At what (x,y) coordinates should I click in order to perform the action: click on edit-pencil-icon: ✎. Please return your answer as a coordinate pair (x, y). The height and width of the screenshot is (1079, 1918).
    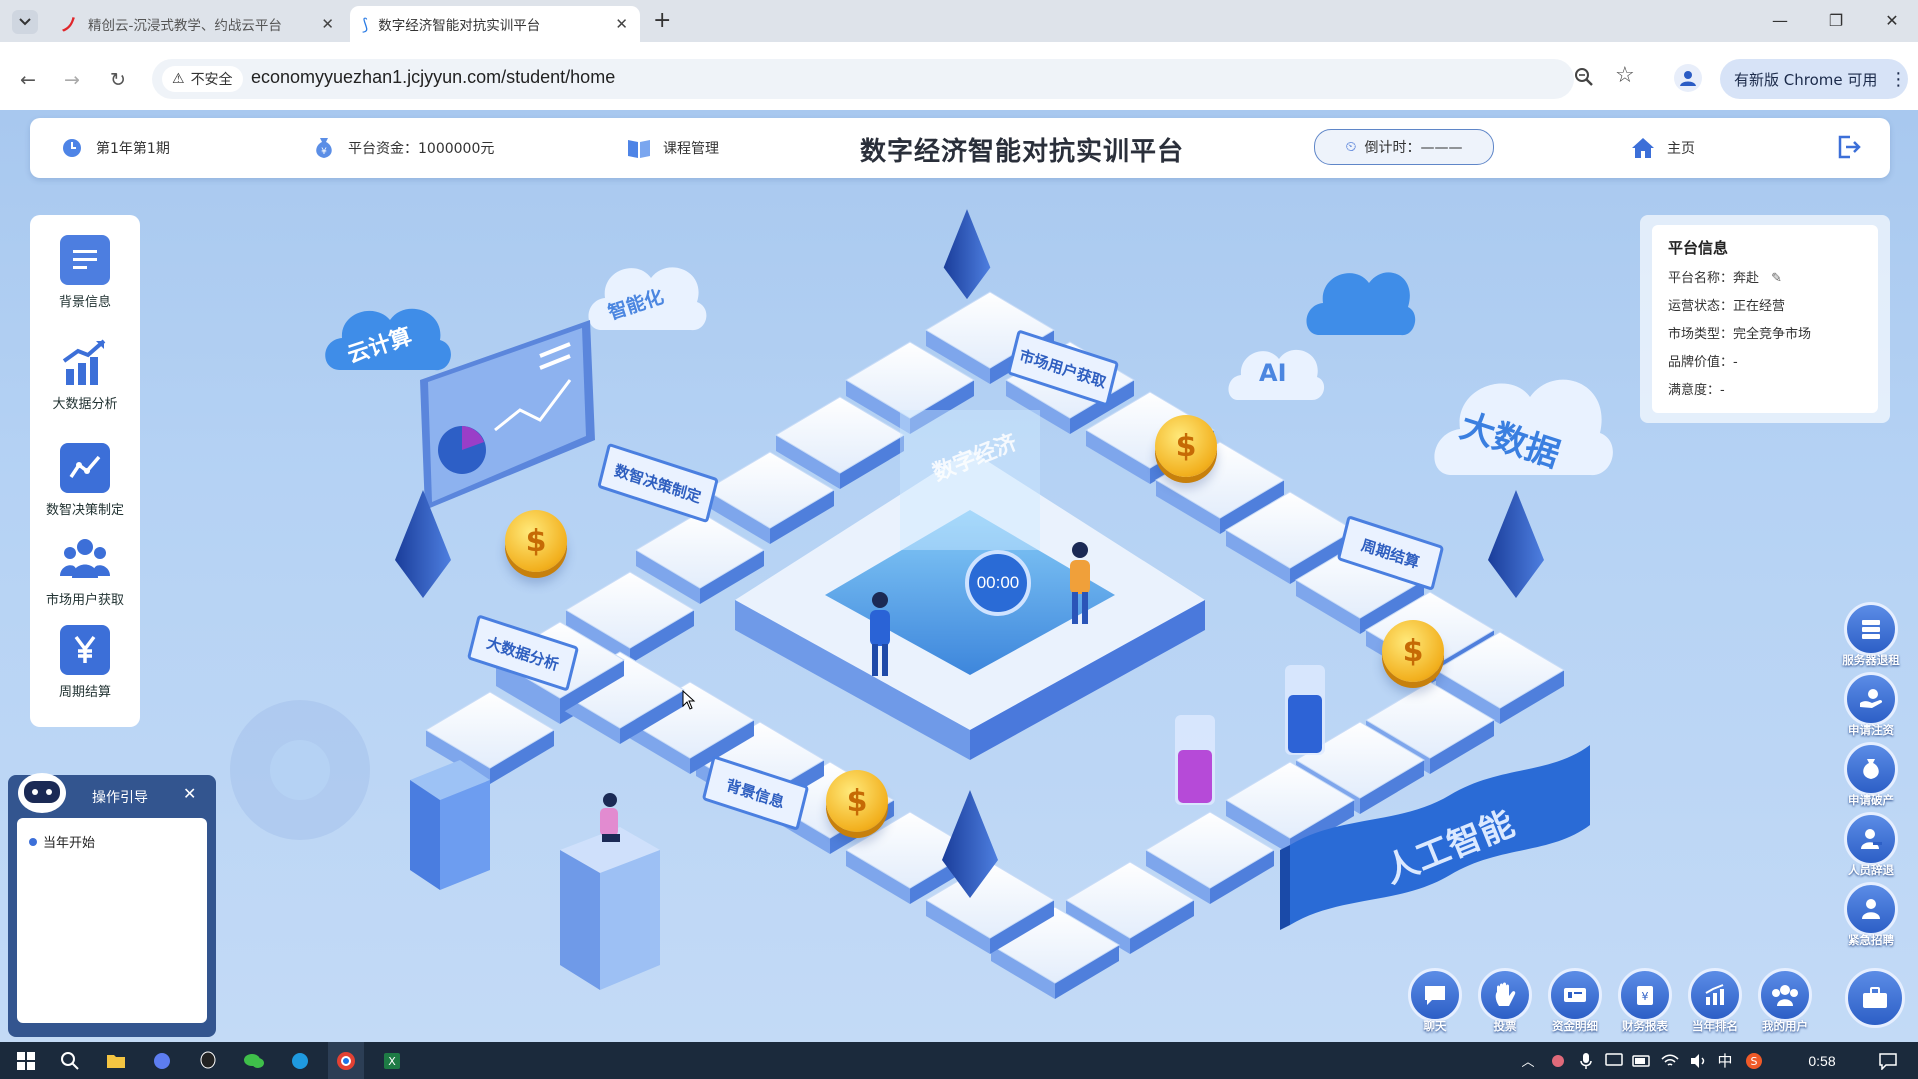
    Looking at the image, I should click on (1776, 278).